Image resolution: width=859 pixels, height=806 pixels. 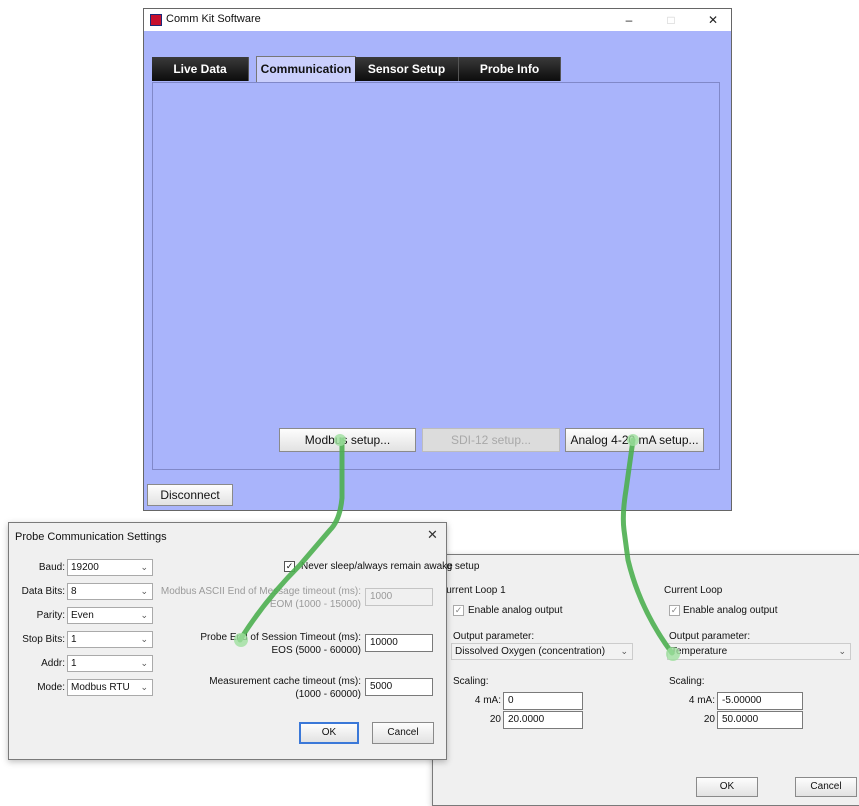 What do you see at coordinates (671, 20) in the screenshot?
I see `maximize-button: □` at bounding box center [671, 20].